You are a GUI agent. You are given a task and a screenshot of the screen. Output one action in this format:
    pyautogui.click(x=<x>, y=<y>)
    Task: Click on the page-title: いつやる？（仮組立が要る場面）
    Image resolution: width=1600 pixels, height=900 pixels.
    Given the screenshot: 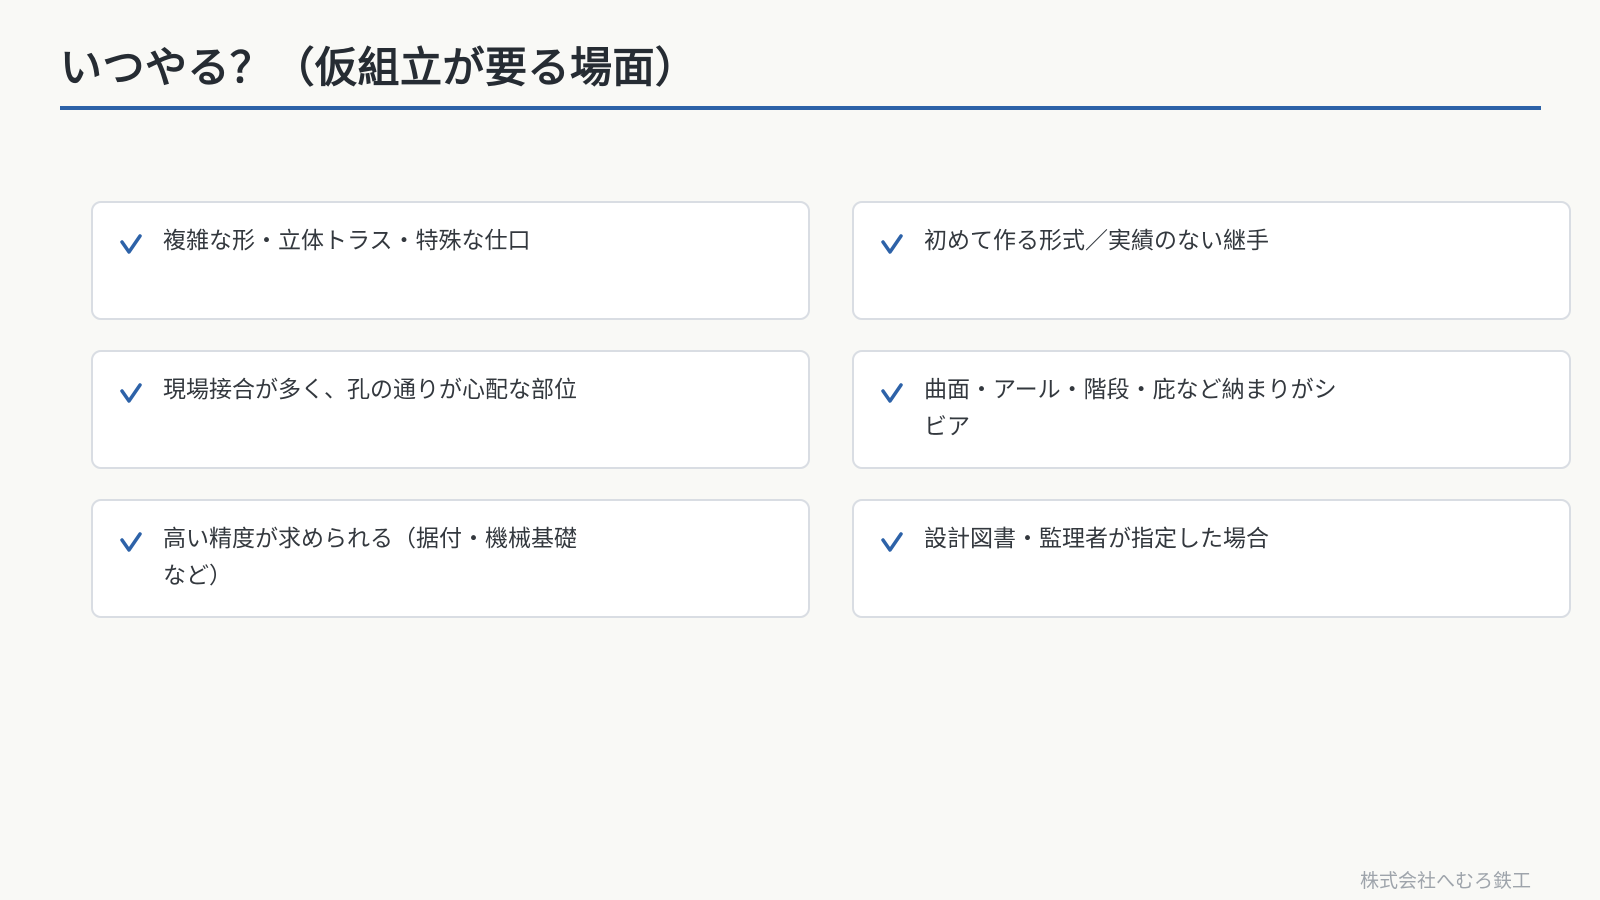 What is the action you would take?
    pyautogui.click(x=379, y=67)
    